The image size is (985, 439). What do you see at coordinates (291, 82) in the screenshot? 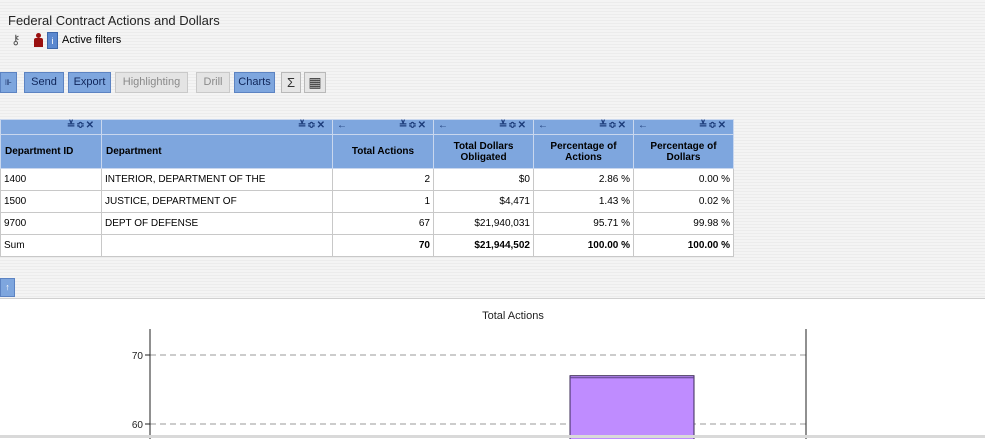
I see `sum-icon: Σ` at bounding box center [291, 82].